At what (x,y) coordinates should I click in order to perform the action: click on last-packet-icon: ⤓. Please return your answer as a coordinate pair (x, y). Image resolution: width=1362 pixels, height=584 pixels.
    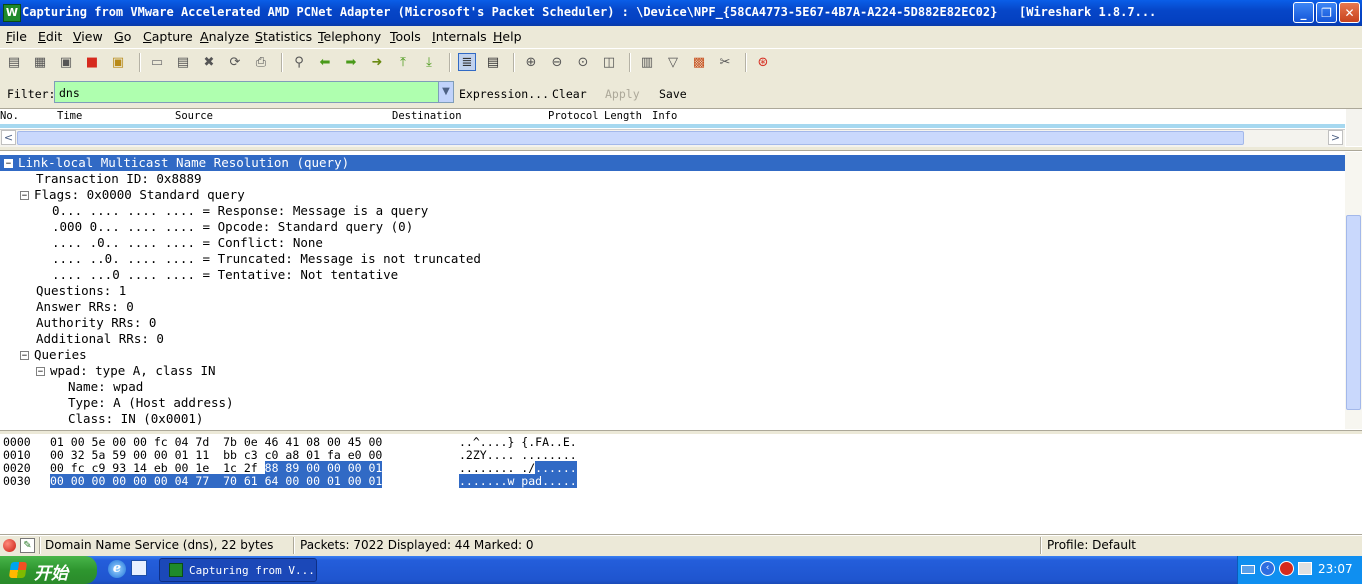
    Looking at the image, I should click on (429, 62).